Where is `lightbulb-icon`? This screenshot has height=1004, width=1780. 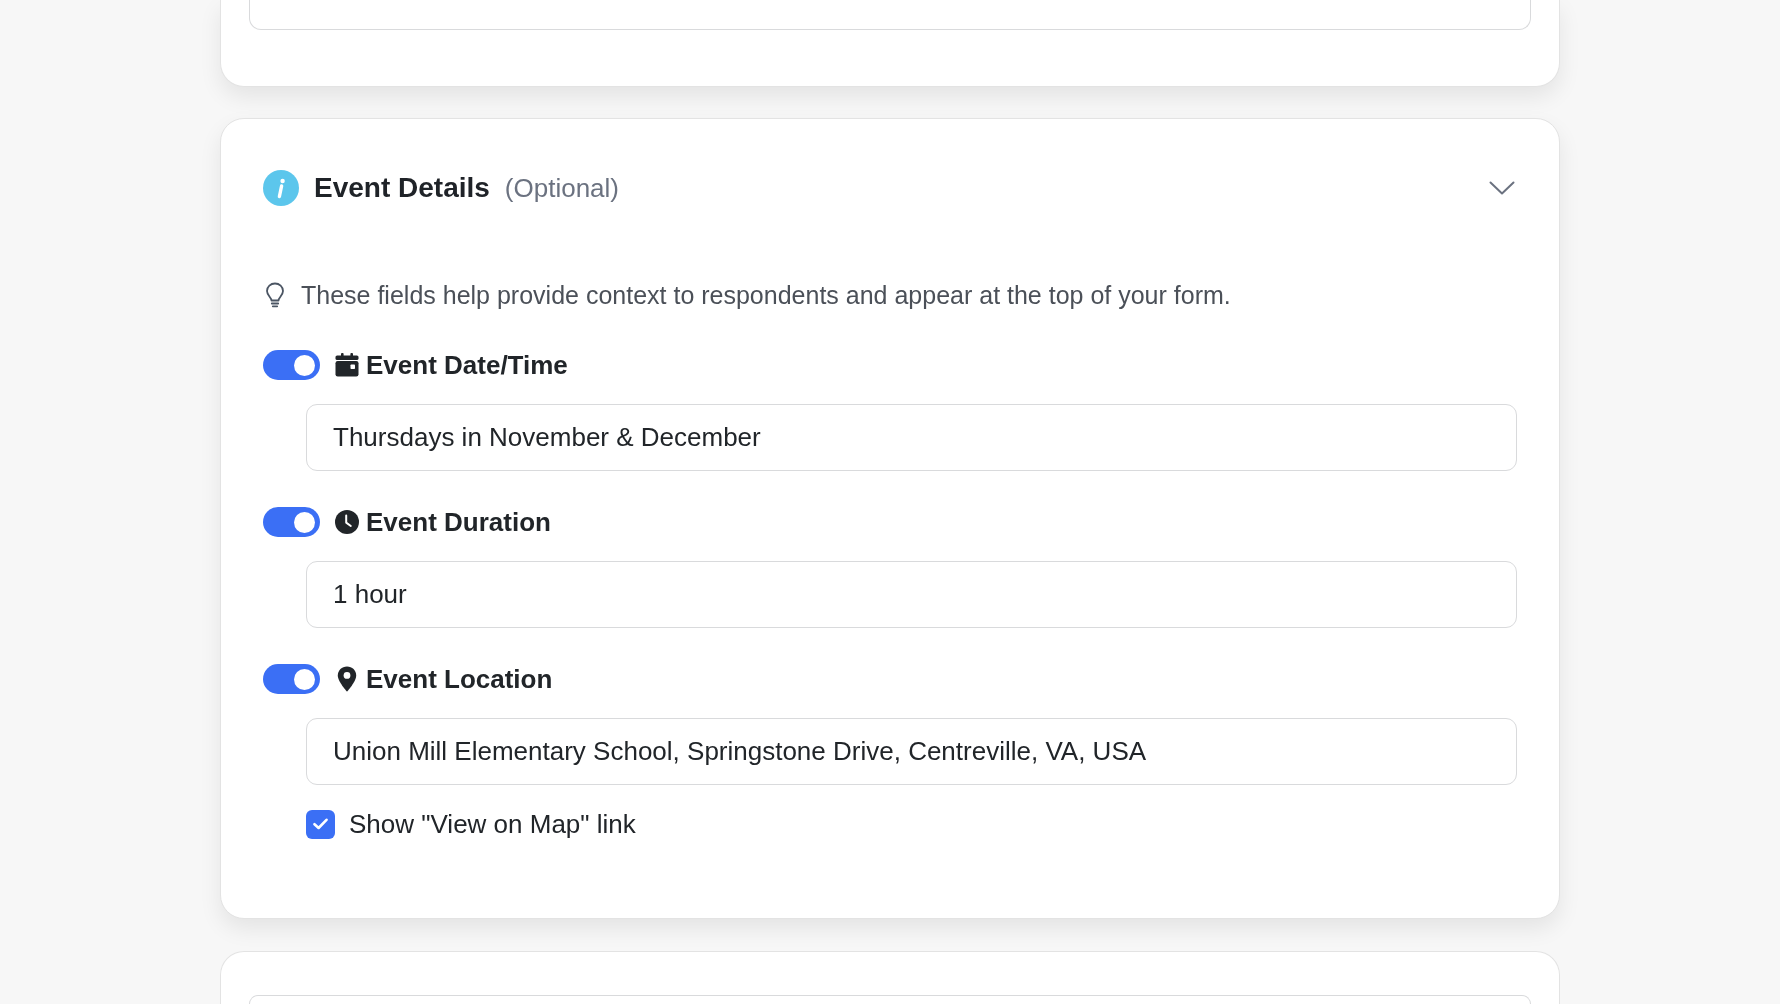 lightbulb-icon is located at coordinates (275, 295).